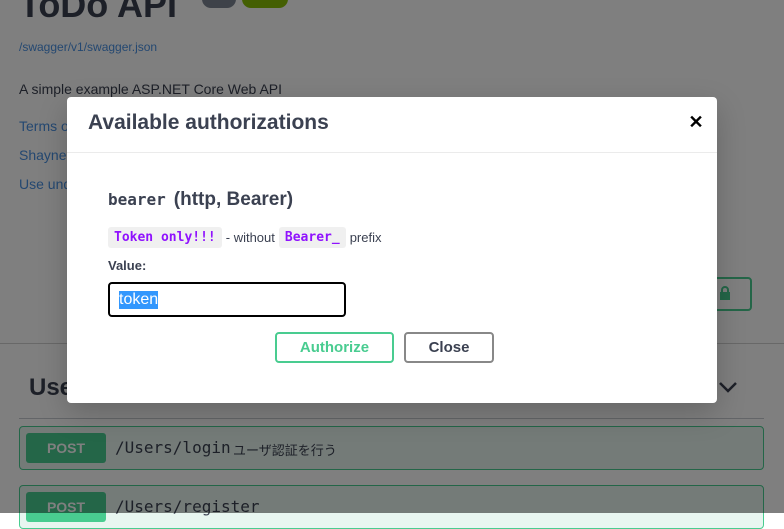 The image size is (784, 529). Describe the element at coordinates (227, 299) in the screenshot. I see `token-input` at that location.